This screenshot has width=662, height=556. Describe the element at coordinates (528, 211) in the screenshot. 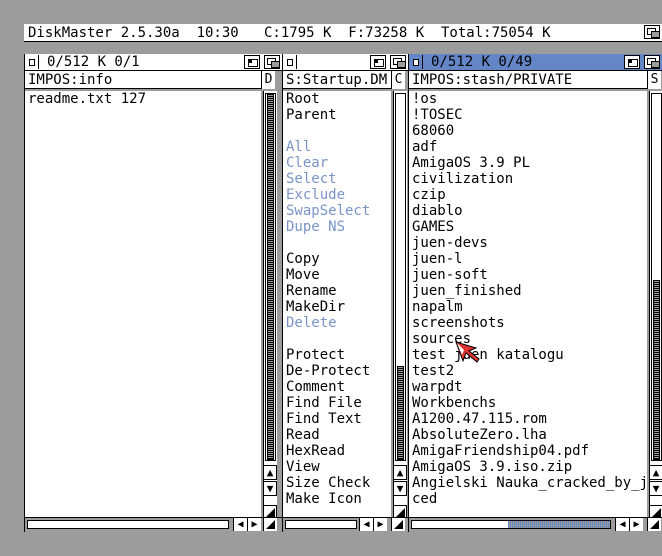

I see `right-file-row: diablo` at that location.